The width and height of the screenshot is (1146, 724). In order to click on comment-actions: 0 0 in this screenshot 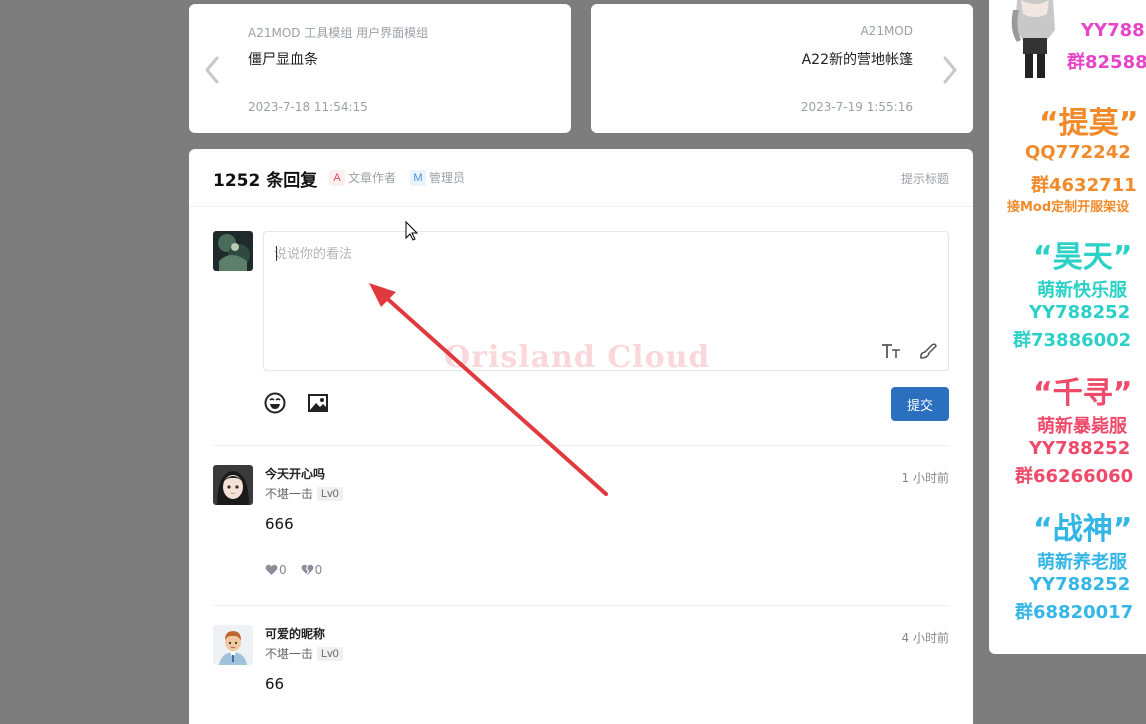, I will do `click(293, 570)`.